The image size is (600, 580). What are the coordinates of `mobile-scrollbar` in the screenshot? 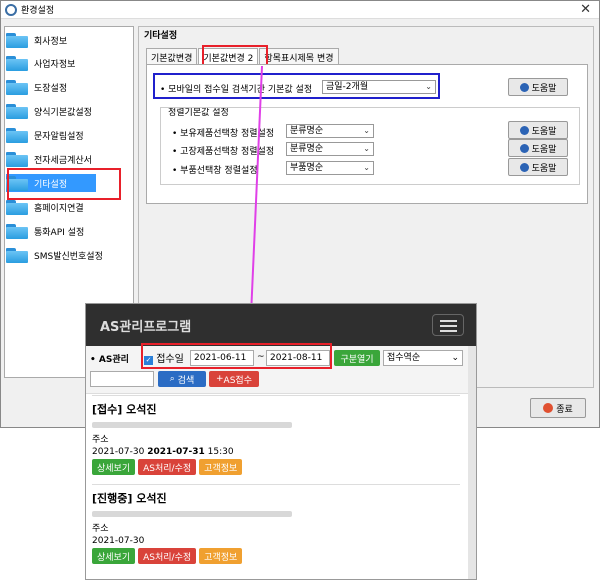 It's located at (472, 462).